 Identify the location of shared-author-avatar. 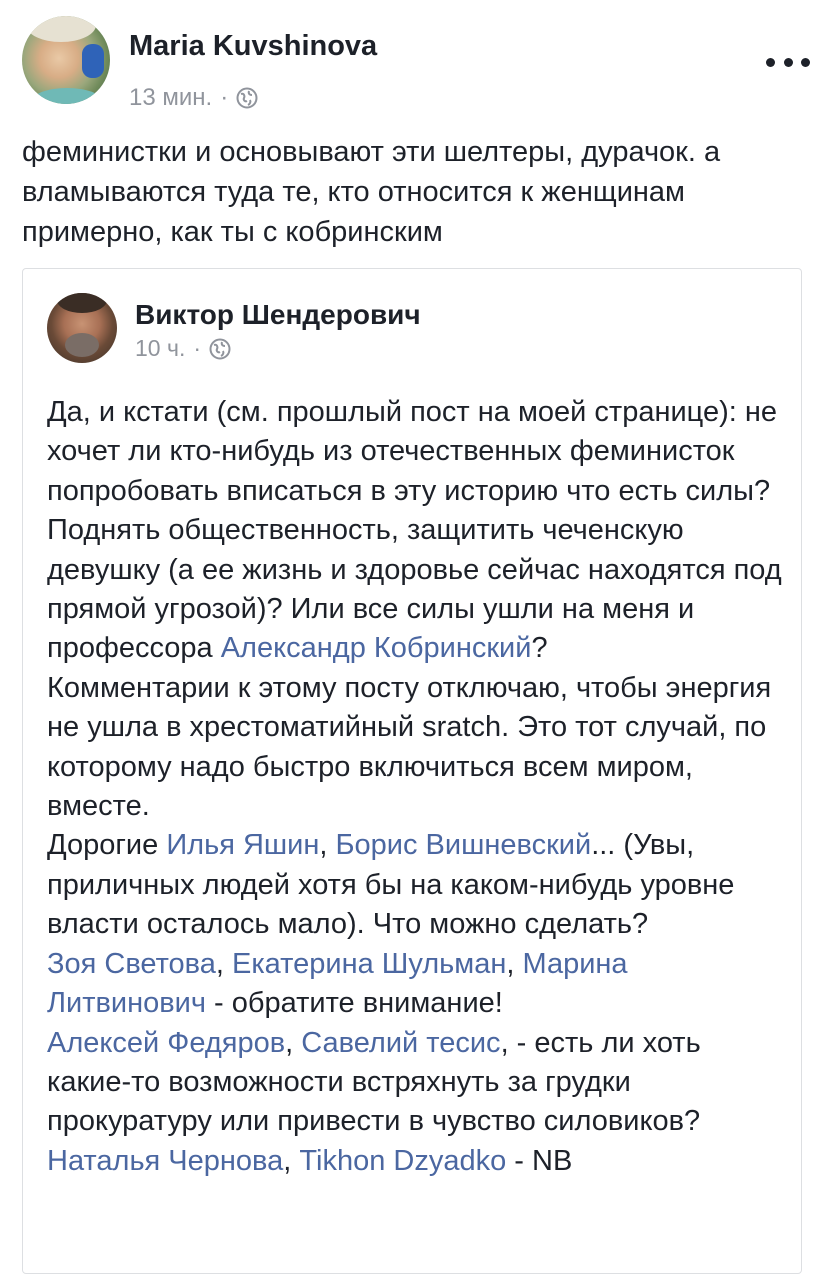
(82, 328).